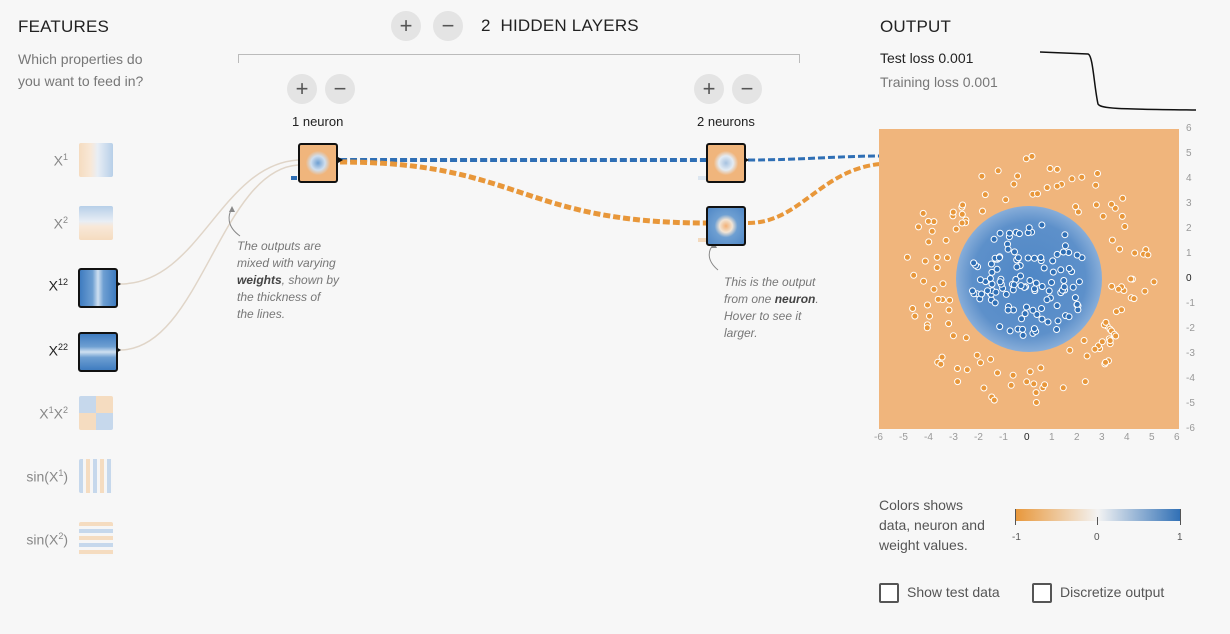 This screenshot has width=1230, height=634. What do you see at coordinates (921, 505) in the screenshot?
I see `color-legend-line1: Colors shows` at bounding box center [921, 505].